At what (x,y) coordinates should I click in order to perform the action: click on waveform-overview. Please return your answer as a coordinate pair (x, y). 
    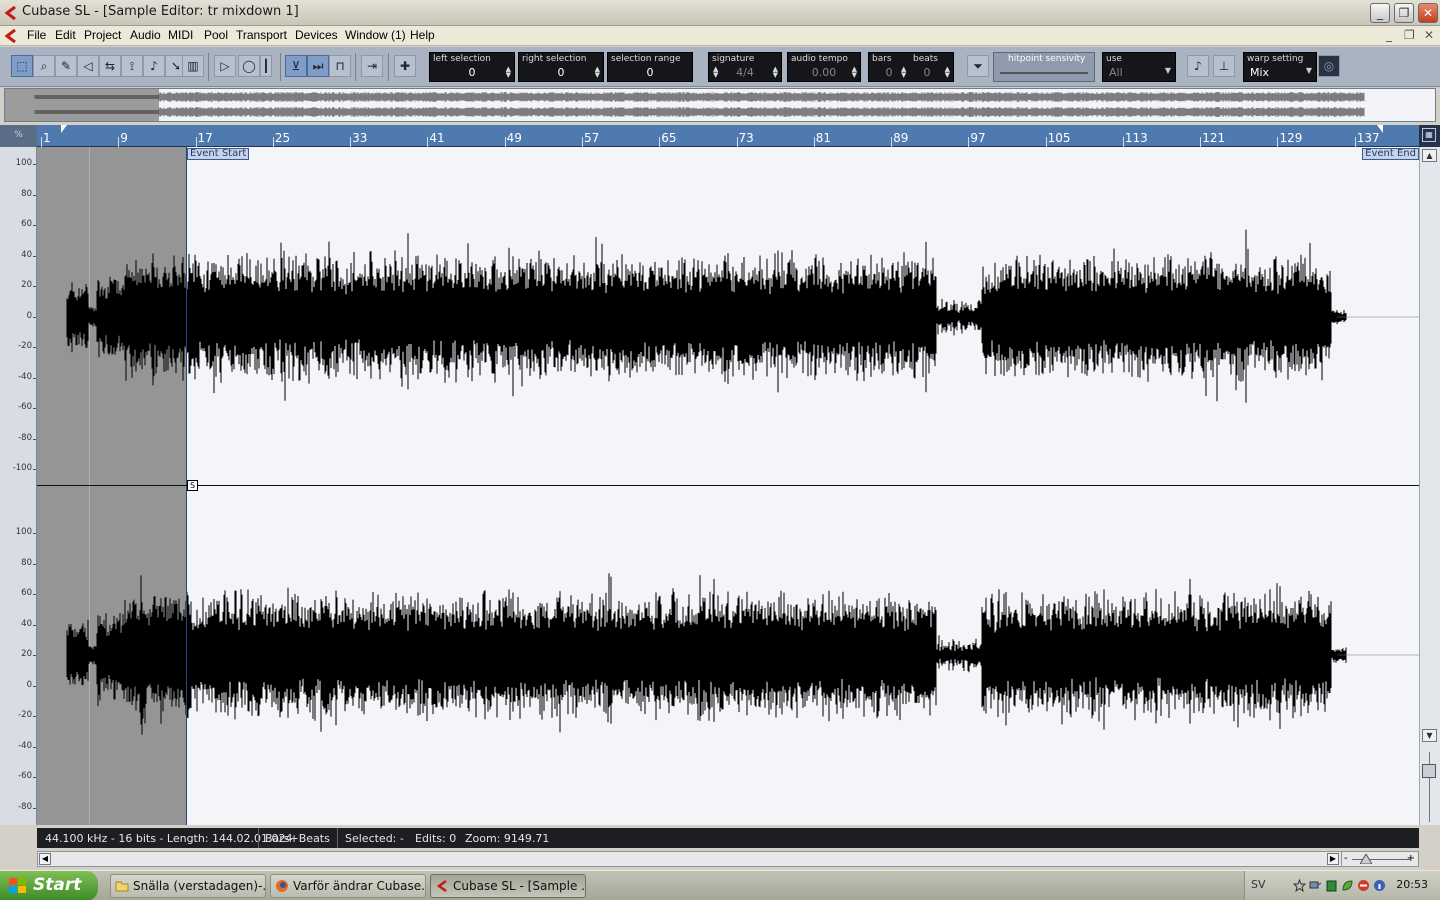
    Looking at the image, I should click on (720, 105).